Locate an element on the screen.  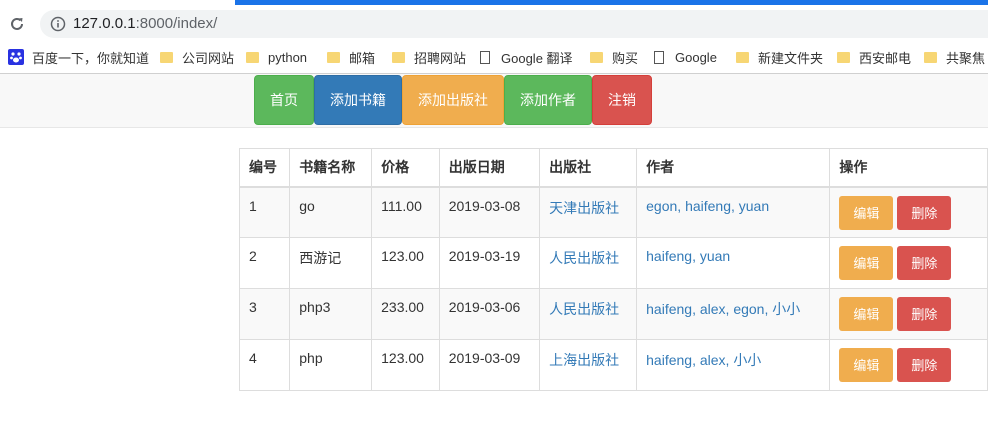
bookmark-google: Google is located at coordinates (685, 57).